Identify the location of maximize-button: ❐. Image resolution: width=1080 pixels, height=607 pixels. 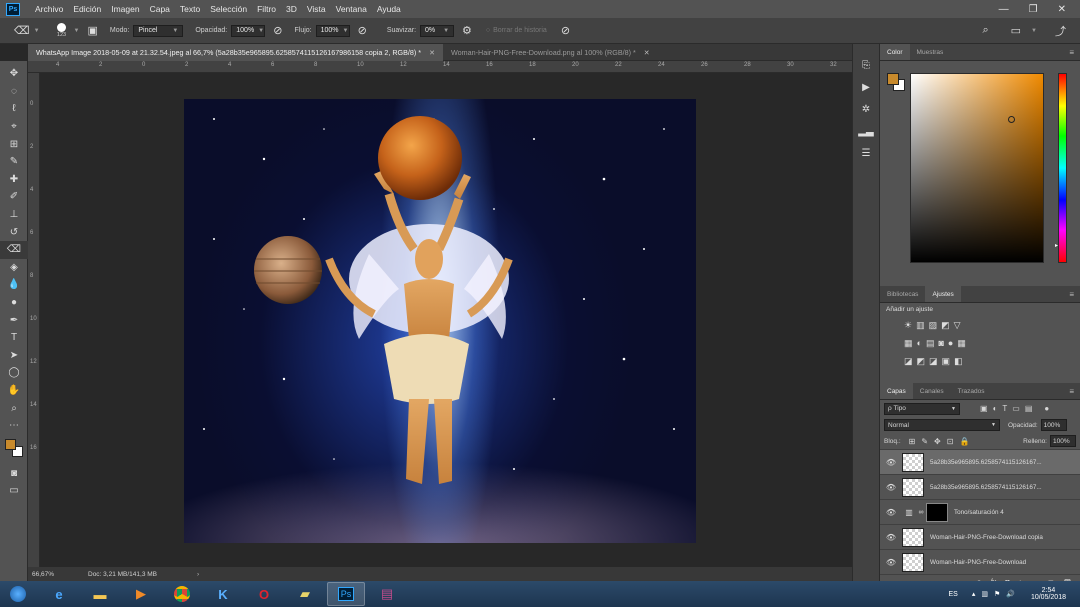
(1033, 9).